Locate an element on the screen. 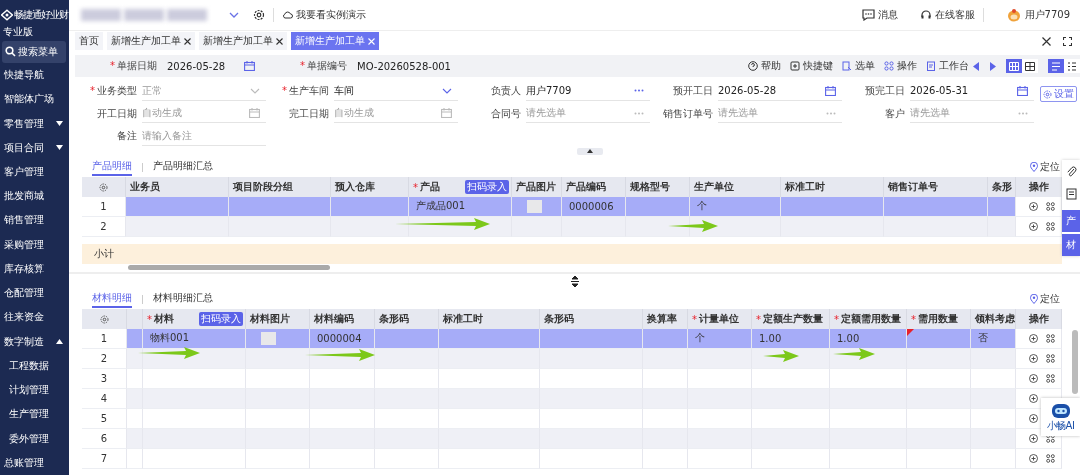  text-field: MO-20260528-001 is located at coordinates (404, 66).